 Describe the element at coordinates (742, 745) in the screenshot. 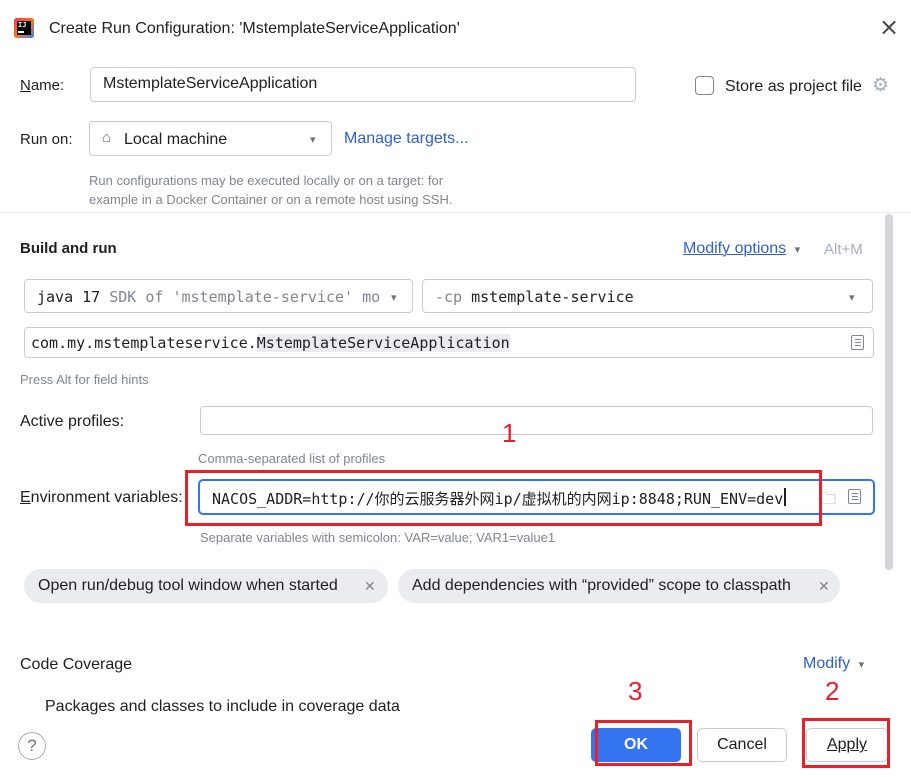

I see `cancel-button: Cancel` at that location.